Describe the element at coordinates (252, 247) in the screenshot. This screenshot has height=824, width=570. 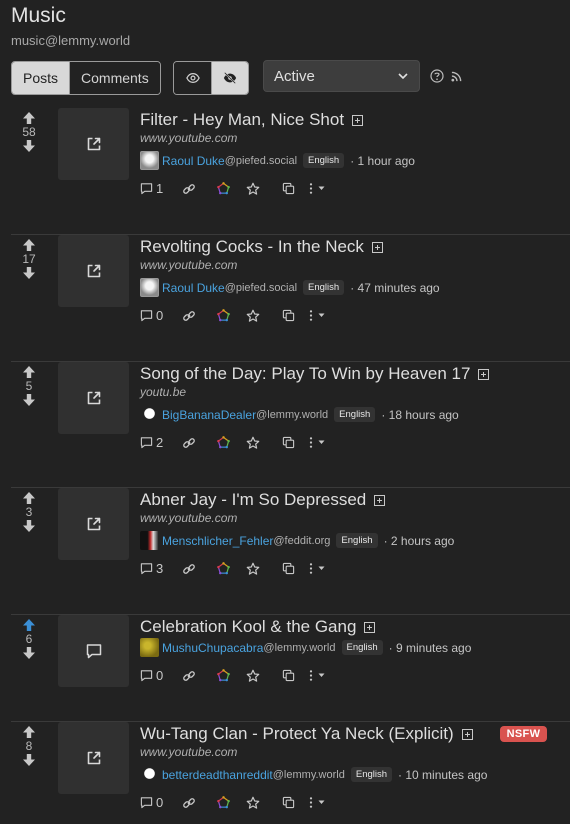
I see `post-title: Revolting Cocks - In the Neck` at that location.